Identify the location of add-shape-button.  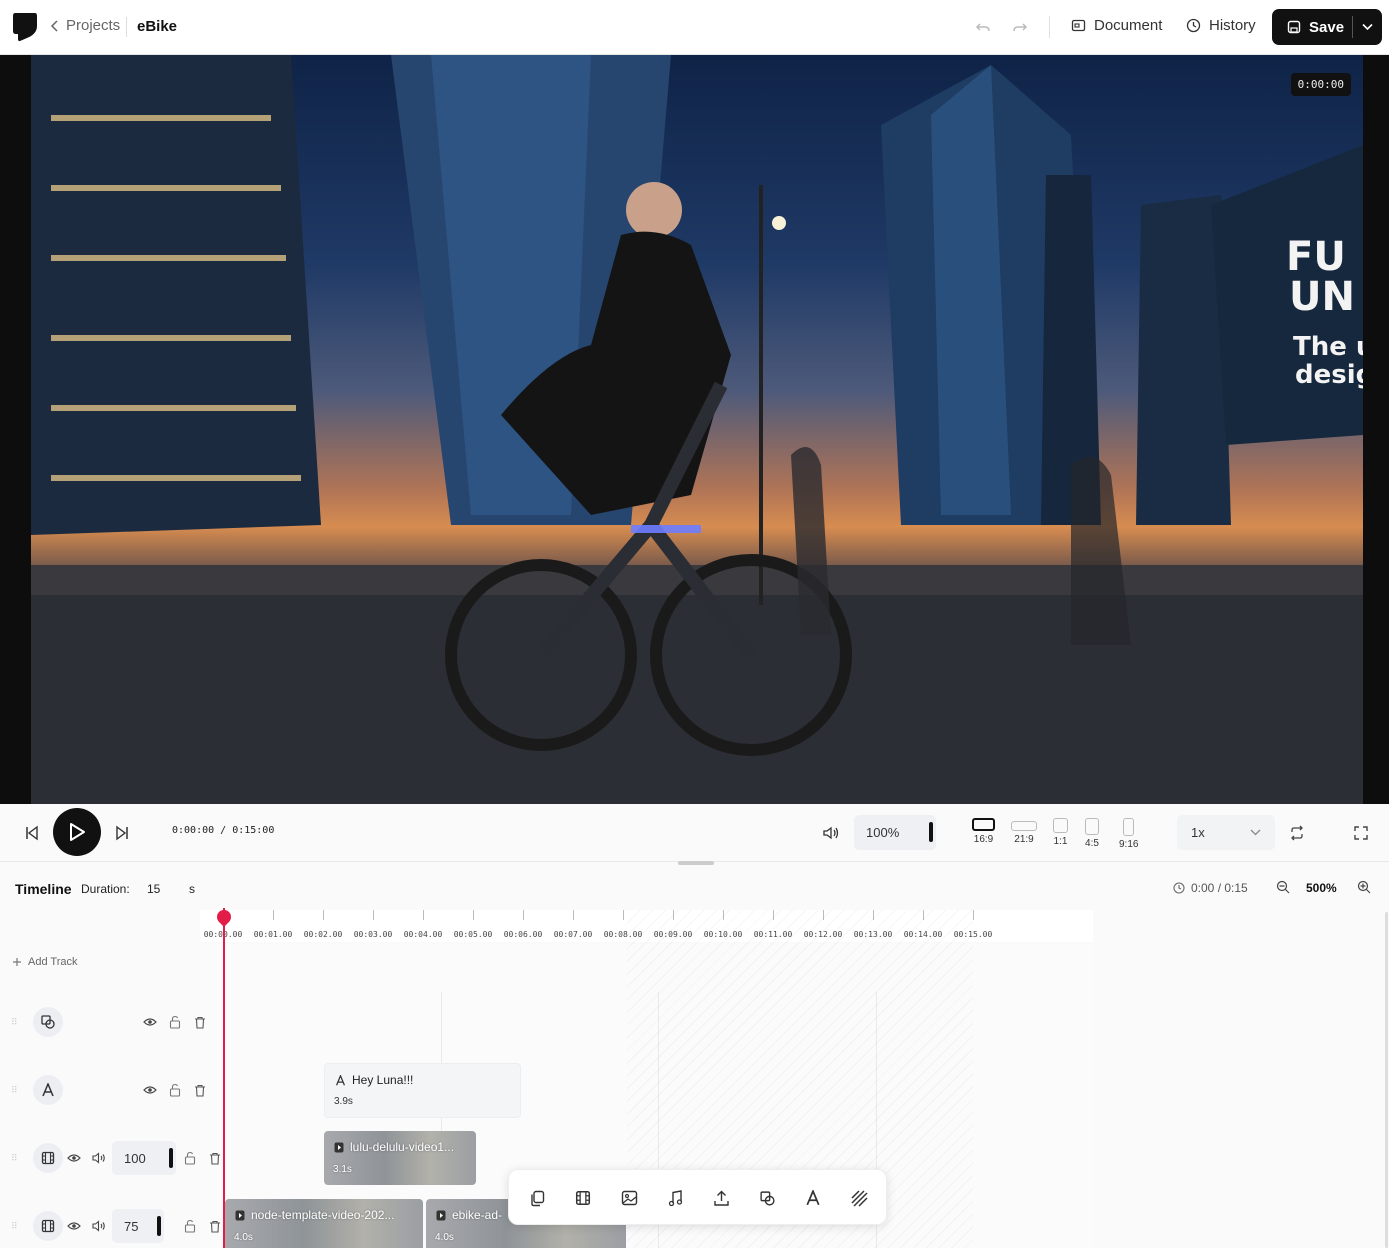
(767, 1198).